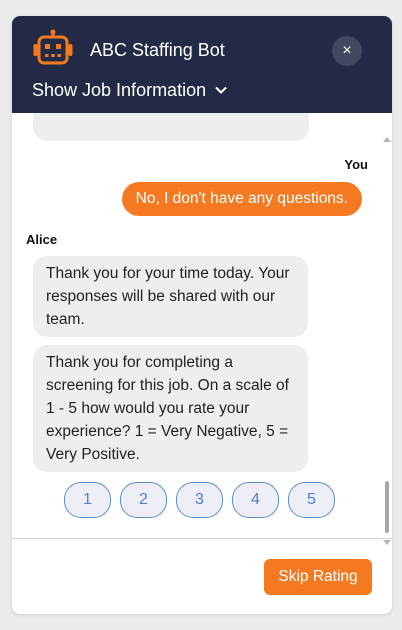 The width and height of the screenshot is (402, 630). Describe the element at coordinates (157, 50) in the screenshot. I see `bot-title: ABC Staffing Bot` at that location.